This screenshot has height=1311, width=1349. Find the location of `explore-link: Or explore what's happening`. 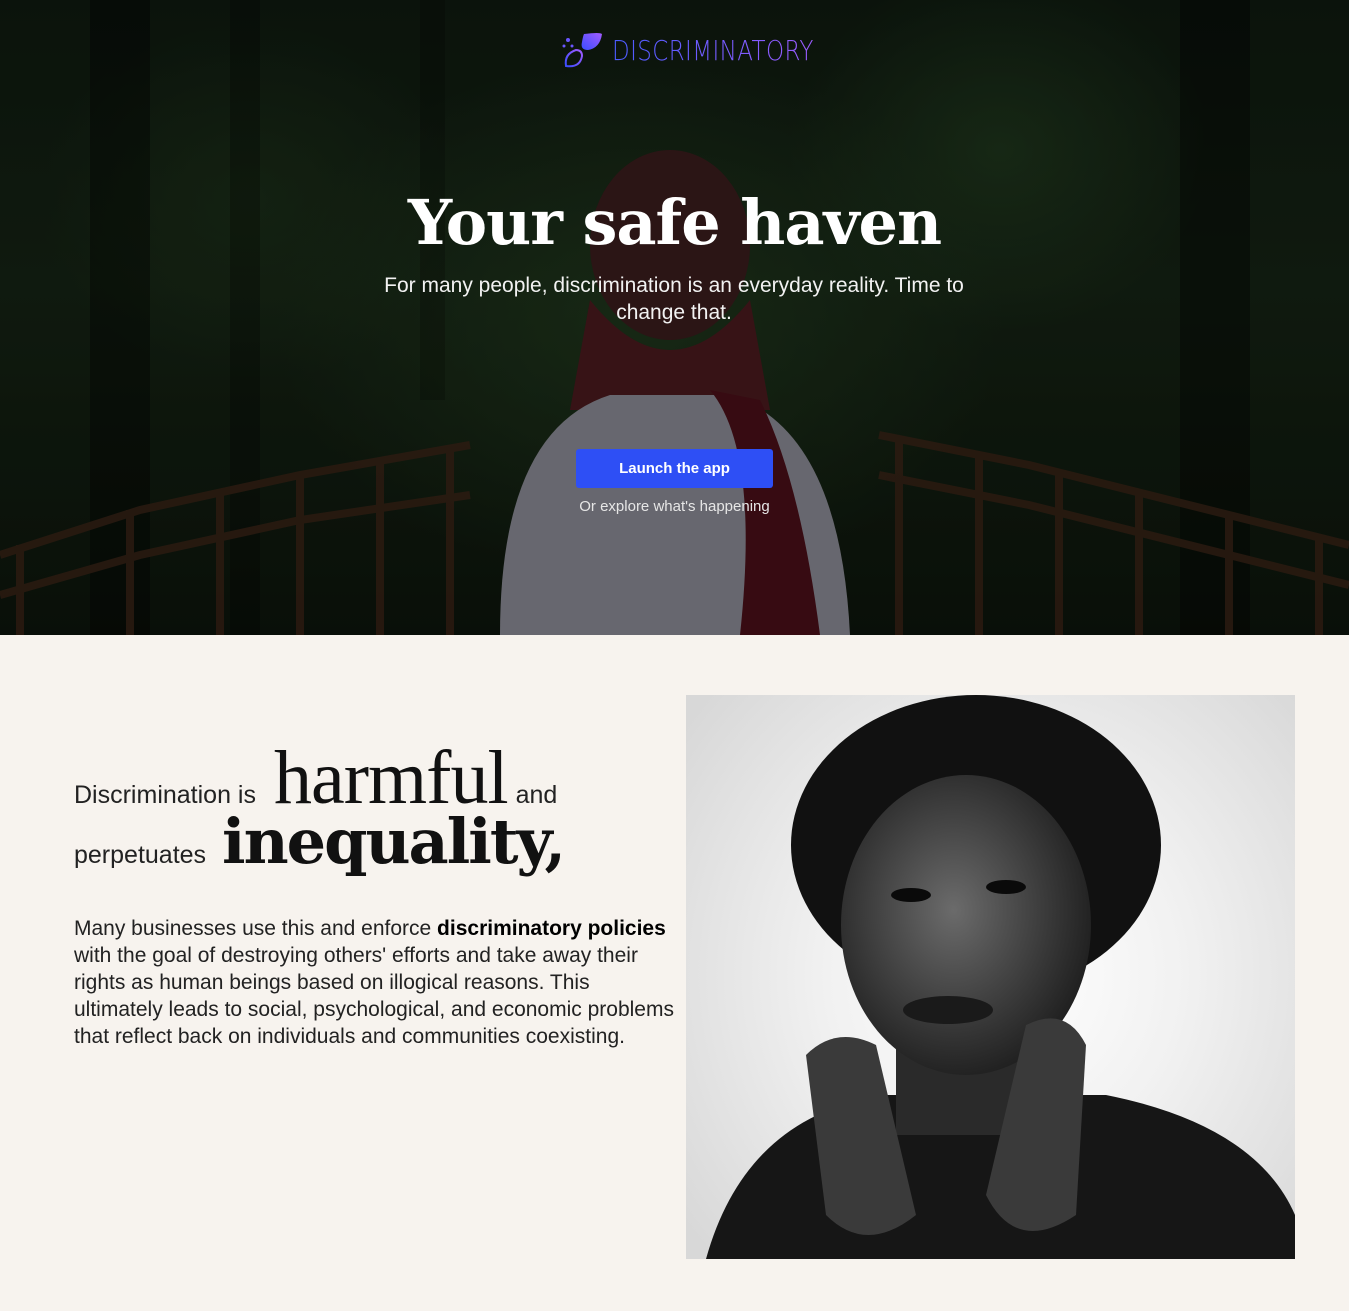

explore-link: Or explore what's happening is located at coordinates (674, 506).